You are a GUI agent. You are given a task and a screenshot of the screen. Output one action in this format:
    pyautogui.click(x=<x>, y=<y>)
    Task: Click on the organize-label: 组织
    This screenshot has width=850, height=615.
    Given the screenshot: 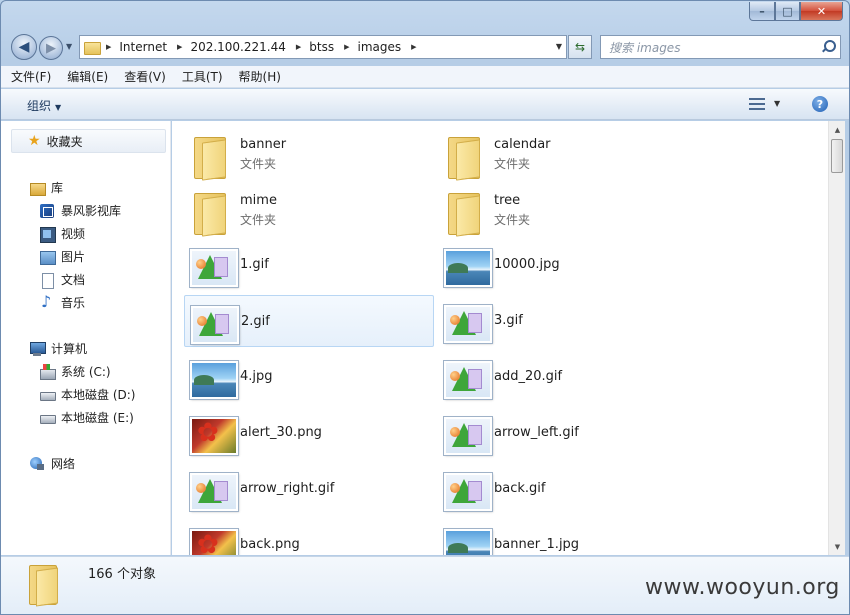 What is the action you would take?
    pyautogui.click(x=39, y=106)
    